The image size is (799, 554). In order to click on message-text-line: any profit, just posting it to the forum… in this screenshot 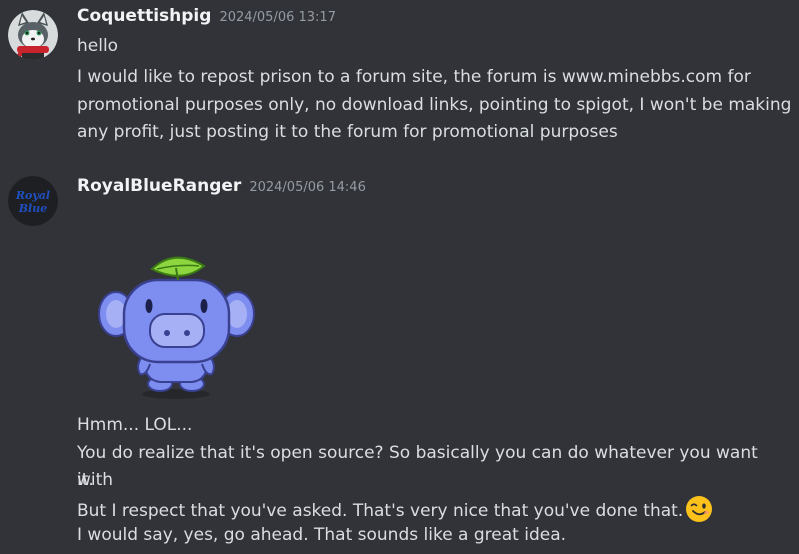, I will do `click(347, 132)`.